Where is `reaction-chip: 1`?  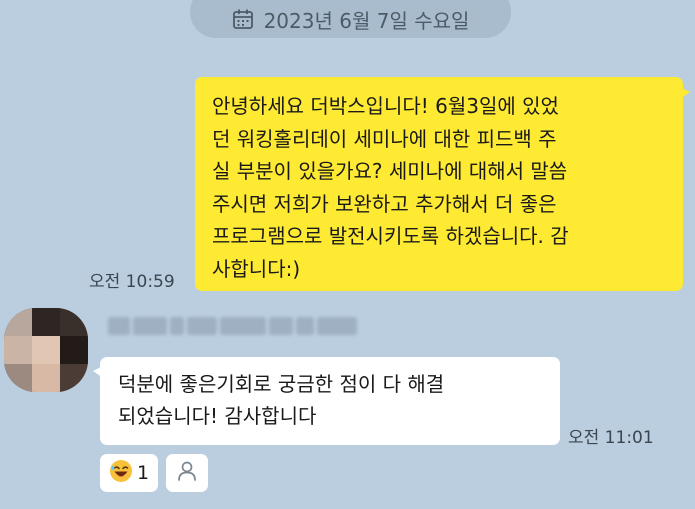
reaction-chip: 1 is located at coordinates (129, 473).